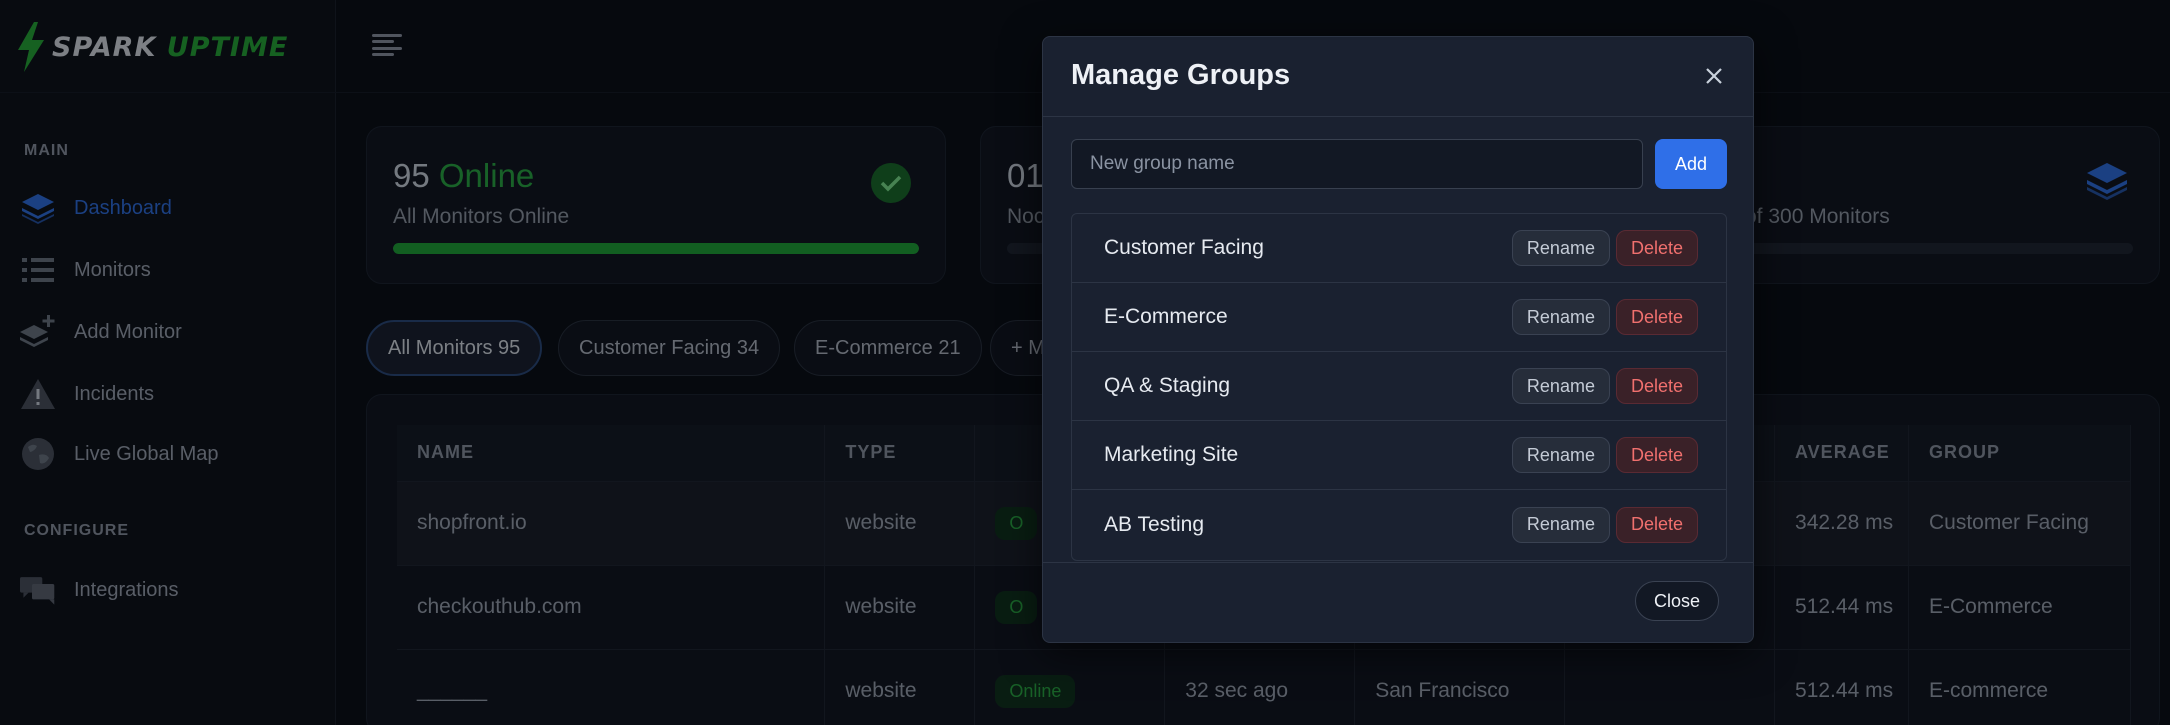  I want to click on list-item: Customer Facing Rename Delete, so click(1399, 248).